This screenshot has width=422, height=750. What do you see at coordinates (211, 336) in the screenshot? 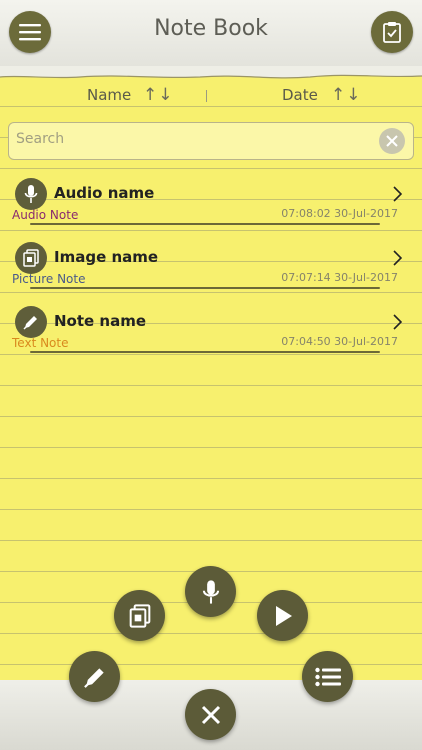
I see `list-item: Note name Text Note 07:04:50 30-Jul-2017` at bounding box center [211, 336].